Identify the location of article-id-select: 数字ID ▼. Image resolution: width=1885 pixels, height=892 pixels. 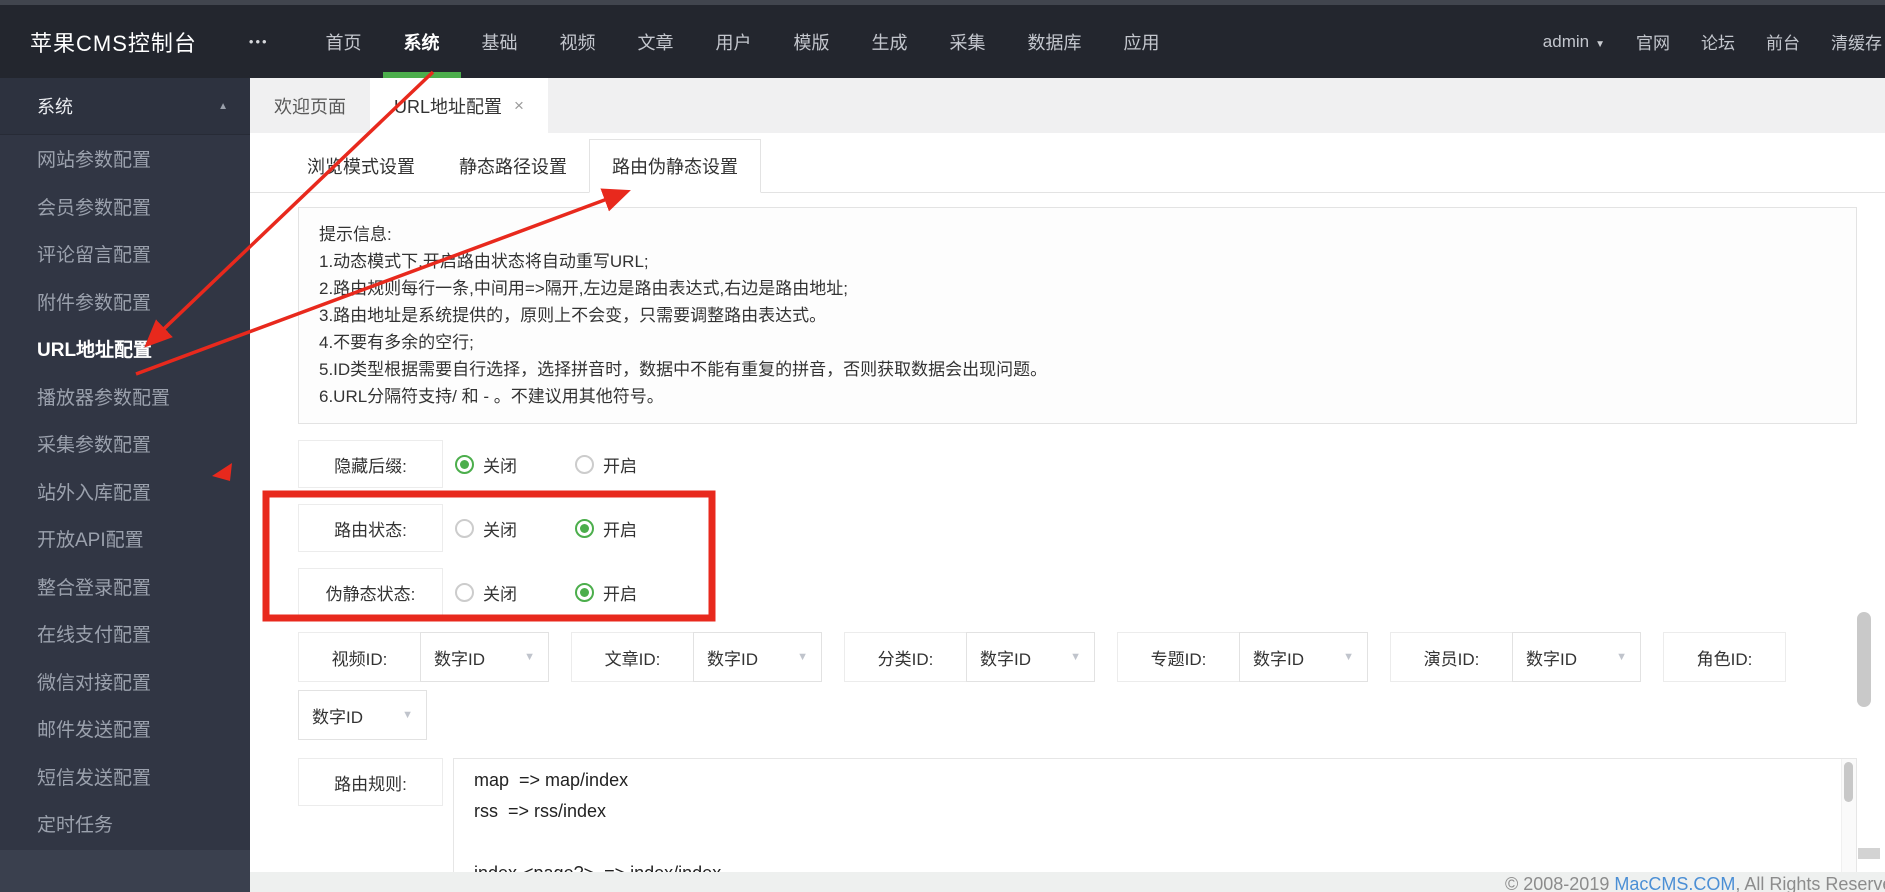
(757, 657).